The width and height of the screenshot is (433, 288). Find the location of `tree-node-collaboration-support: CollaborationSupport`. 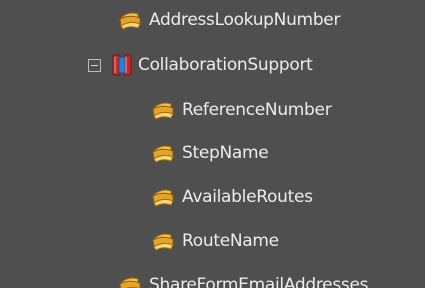

tree-node-collaboration-support: CollaborationSupport is located at coordinates (200, 65).